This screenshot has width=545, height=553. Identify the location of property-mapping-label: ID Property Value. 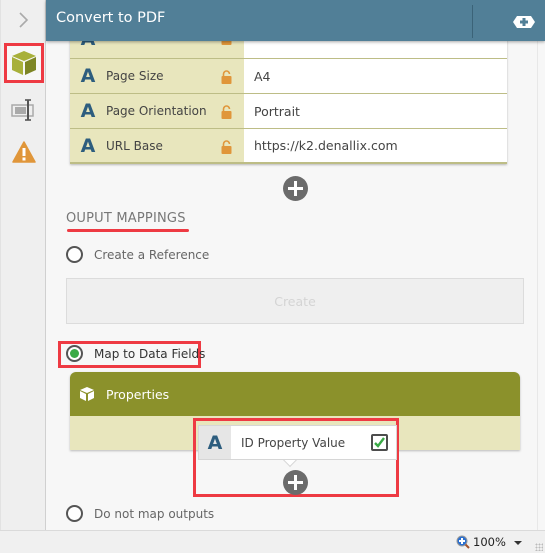
(293, 442).